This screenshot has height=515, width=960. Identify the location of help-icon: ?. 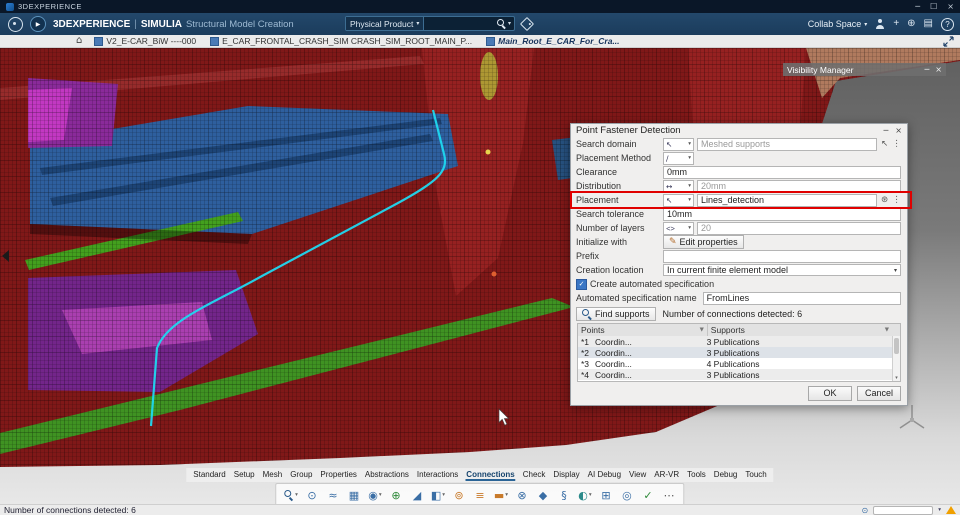
(947, 24).